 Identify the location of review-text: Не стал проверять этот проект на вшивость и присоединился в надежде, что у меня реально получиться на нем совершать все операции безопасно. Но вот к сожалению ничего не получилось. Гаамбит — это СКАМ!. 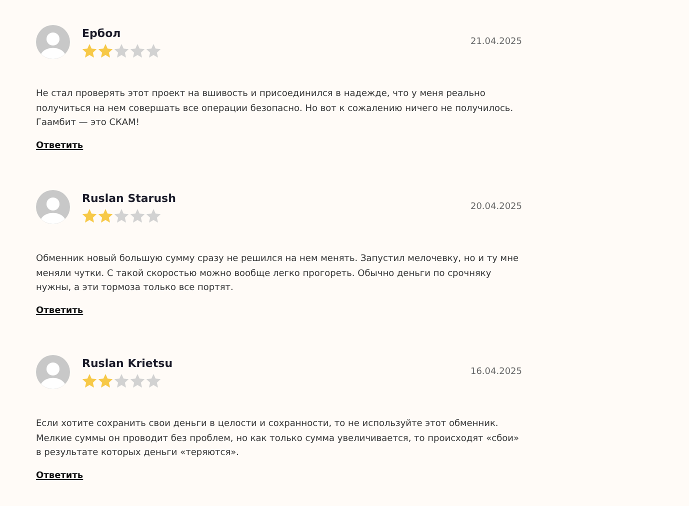
(275, 109).